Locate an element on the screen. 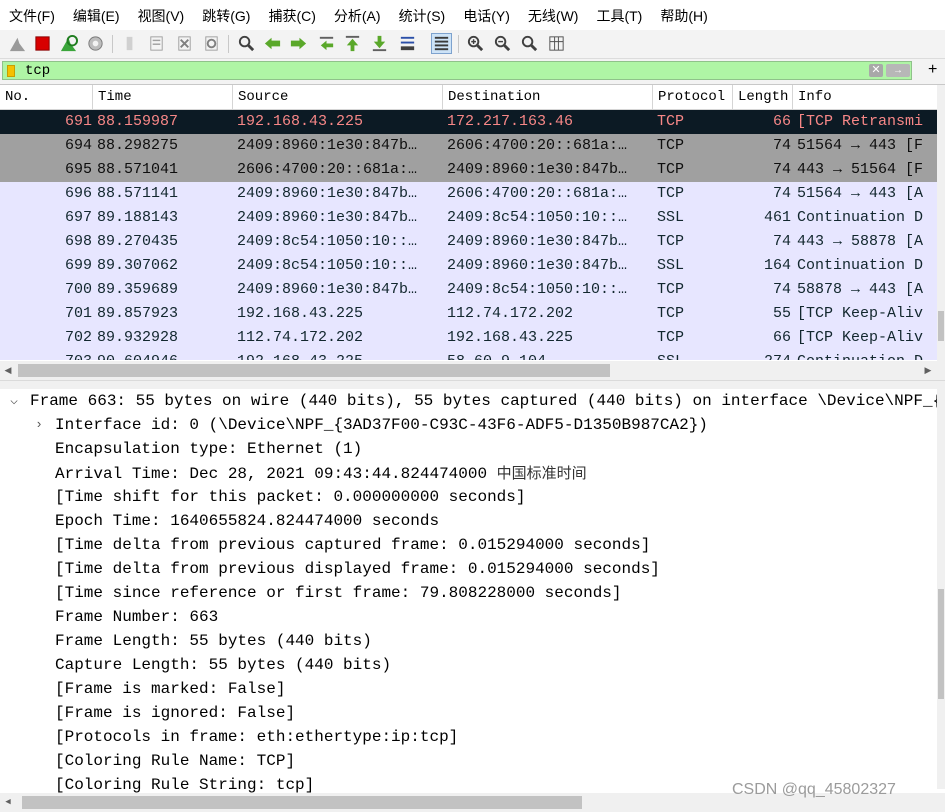  add-filter-button: + is located at coordinates (932, 69).